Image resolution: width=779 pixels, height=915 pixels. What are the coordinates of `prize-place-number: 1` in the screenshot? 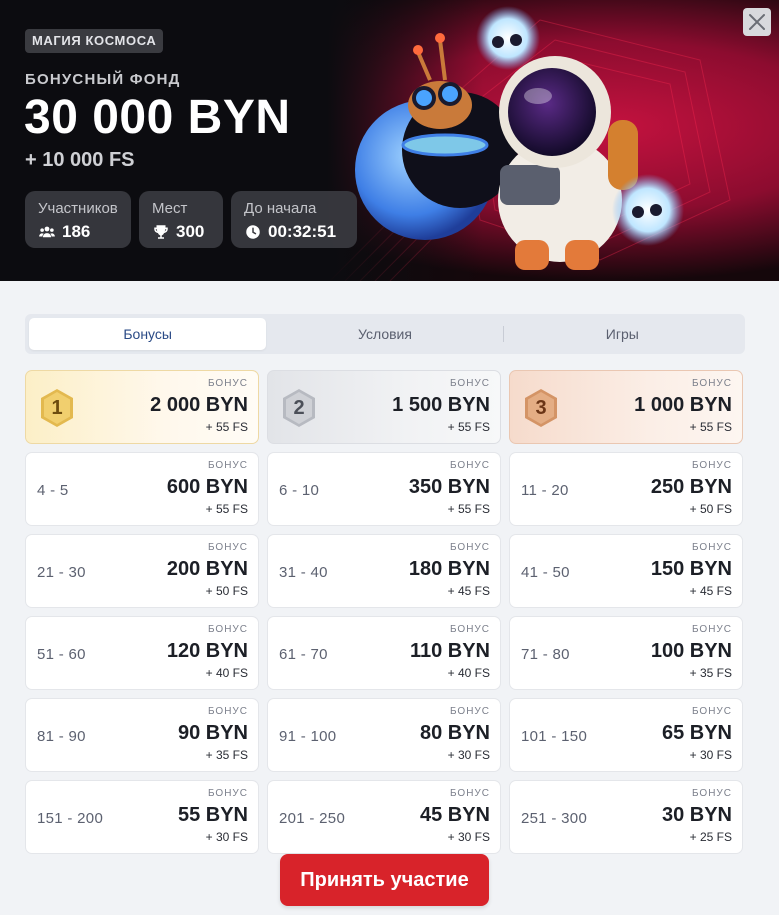 It's located at (57, 407).